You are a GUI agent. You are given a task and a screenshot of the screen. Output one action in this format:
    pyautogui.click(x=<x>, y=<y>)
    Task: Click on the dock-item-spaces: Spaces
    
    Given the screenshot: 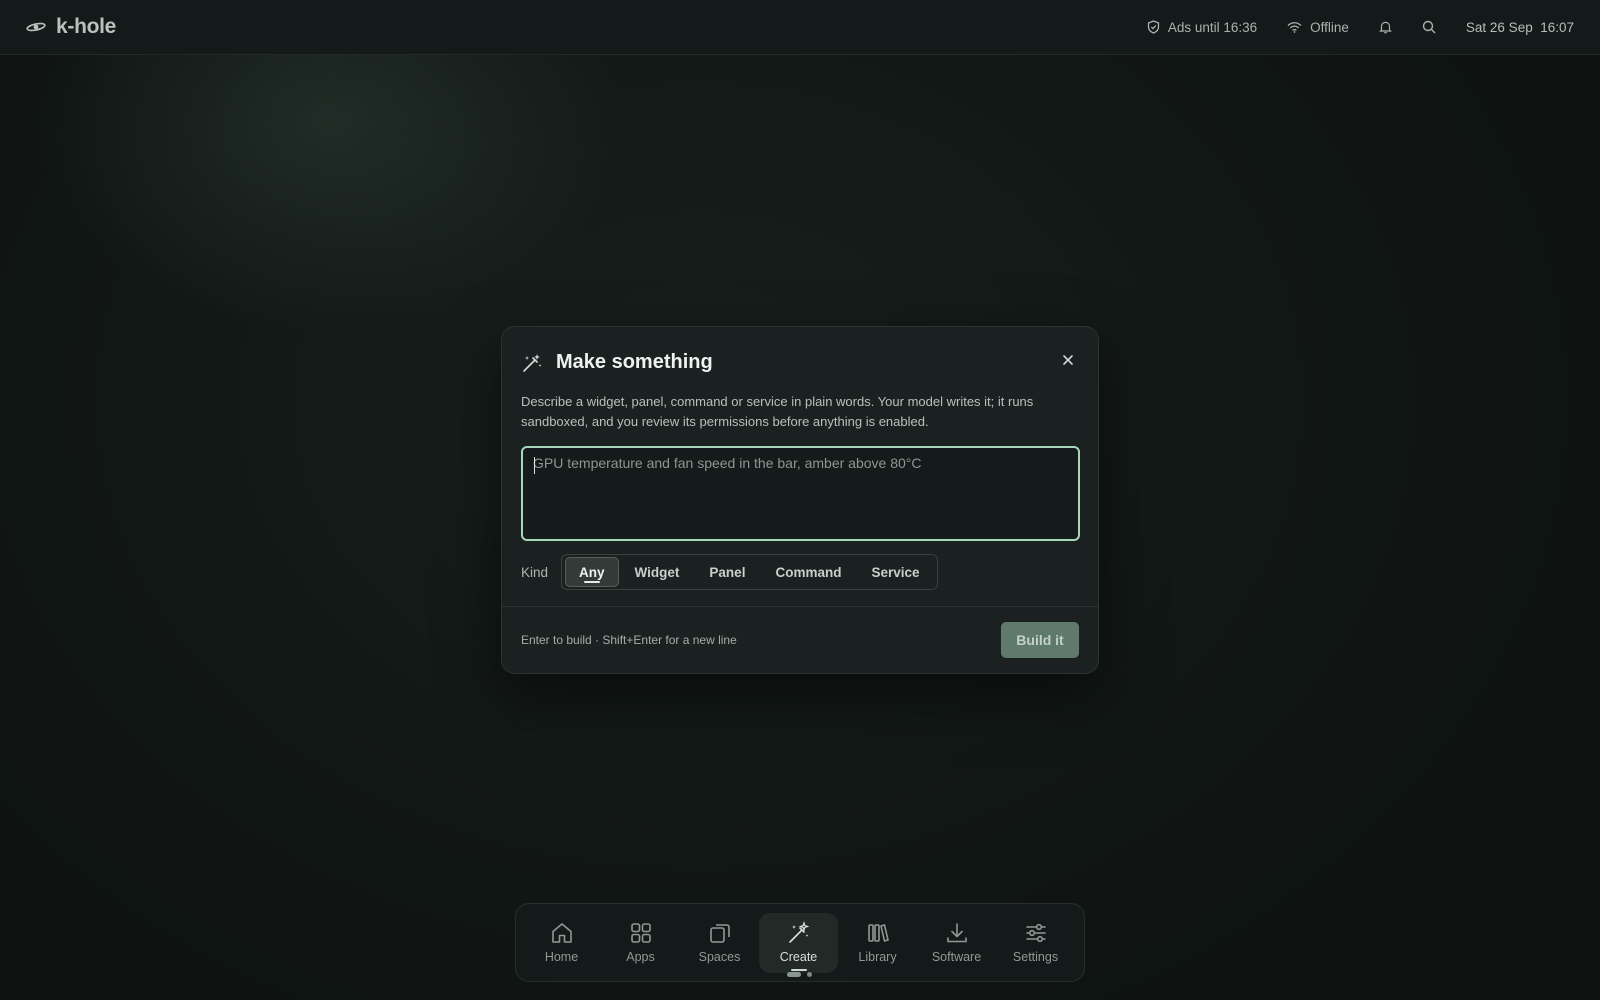 What is the action you would take?
    pyautogui.click(x=719, y=943)
    